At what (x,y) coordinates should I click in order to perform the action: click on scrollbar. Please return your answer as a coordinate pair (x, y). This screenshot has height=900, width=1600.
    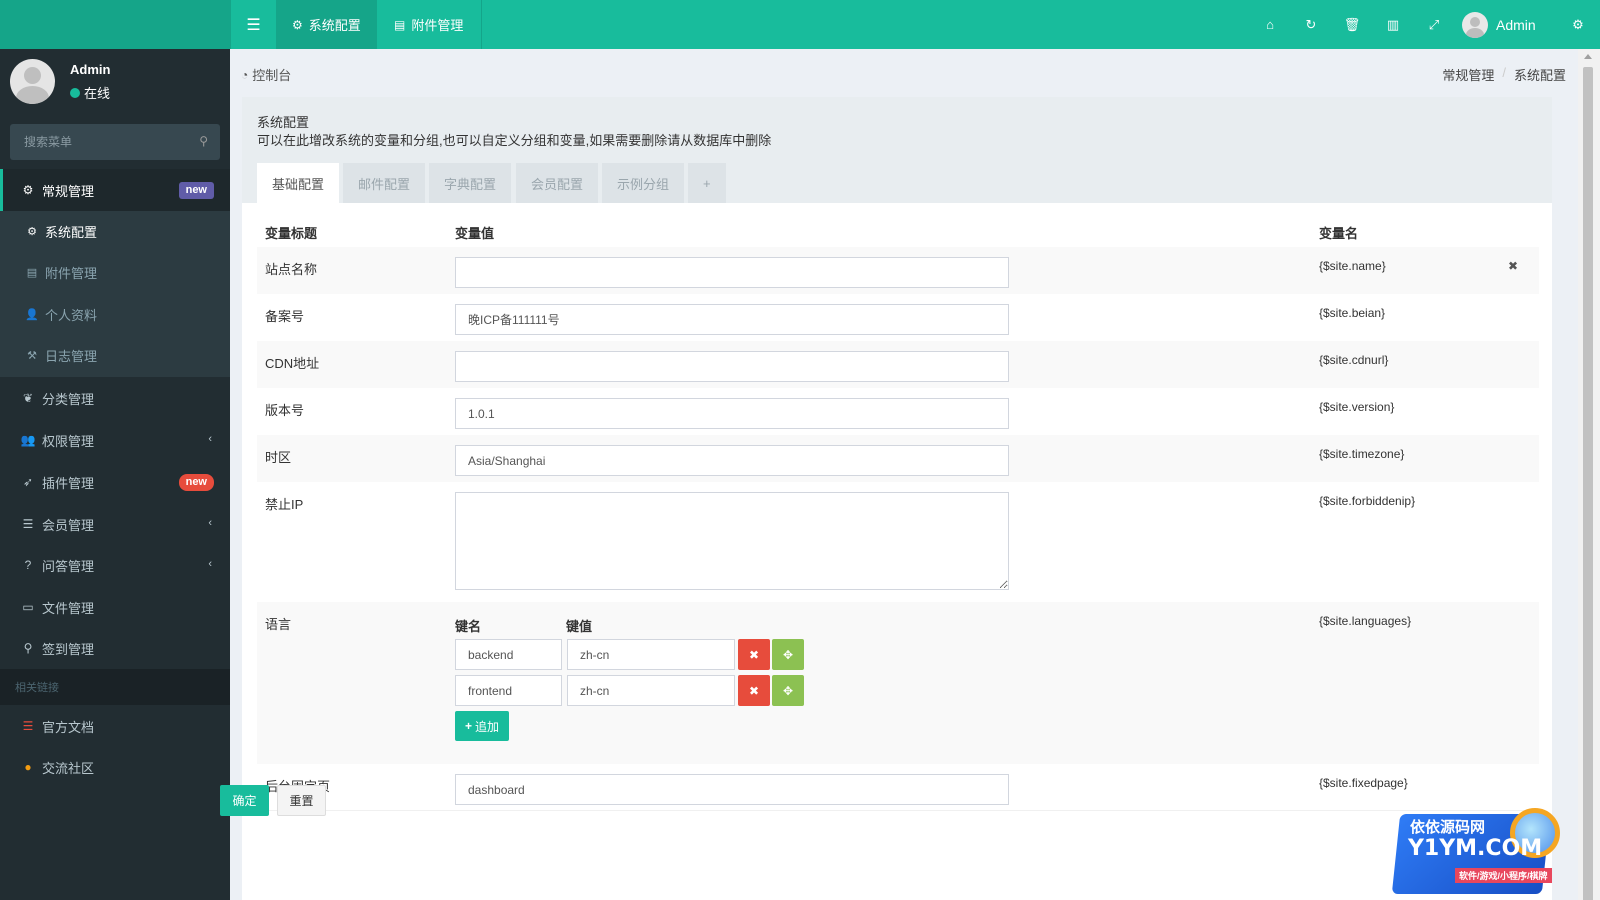
    Looking at the image, I should click on (1589, 474).